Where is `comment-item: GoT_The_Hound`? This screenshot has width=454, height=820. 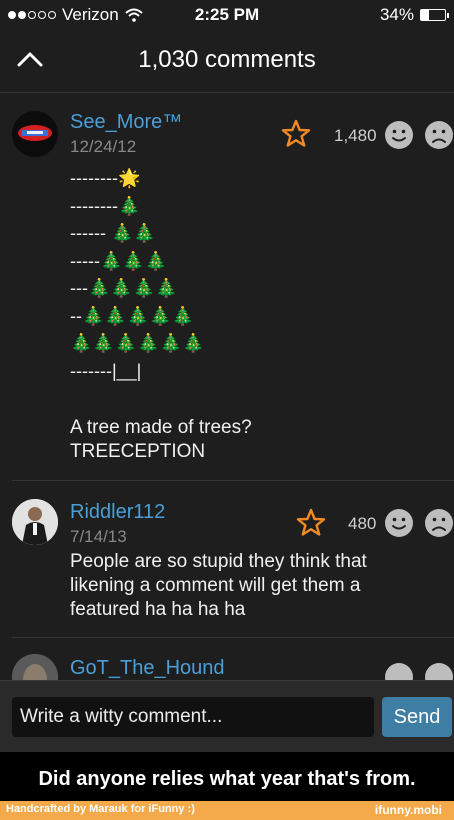
comment-item: GoT_The_Hound is located at coordinates (227, 659).